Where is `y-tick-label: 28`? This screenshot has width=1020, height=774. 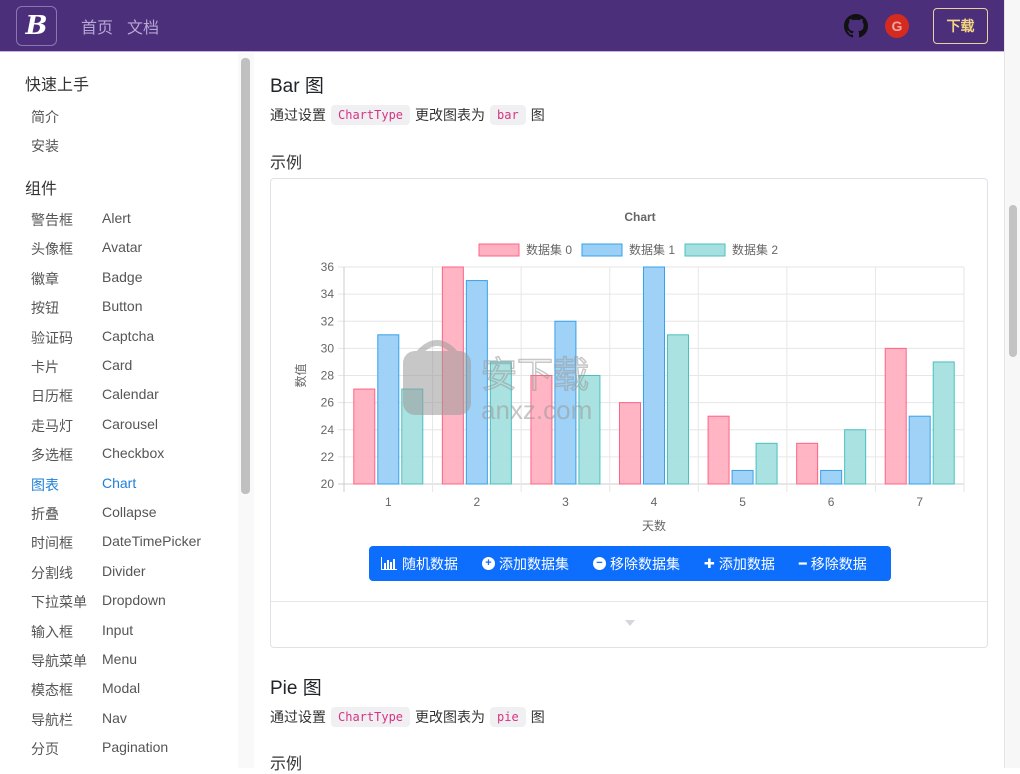 y-tick-label: 28 is located at coordinates (328, 376).